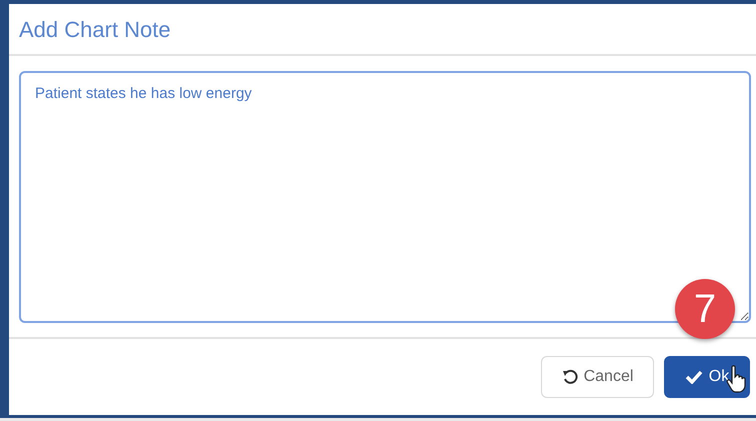 This screenshot has height=421, width=756. What do you see at coordinates (693, 377) in the screenshot?
I see `check-icon` at bounding box center [693, 377].